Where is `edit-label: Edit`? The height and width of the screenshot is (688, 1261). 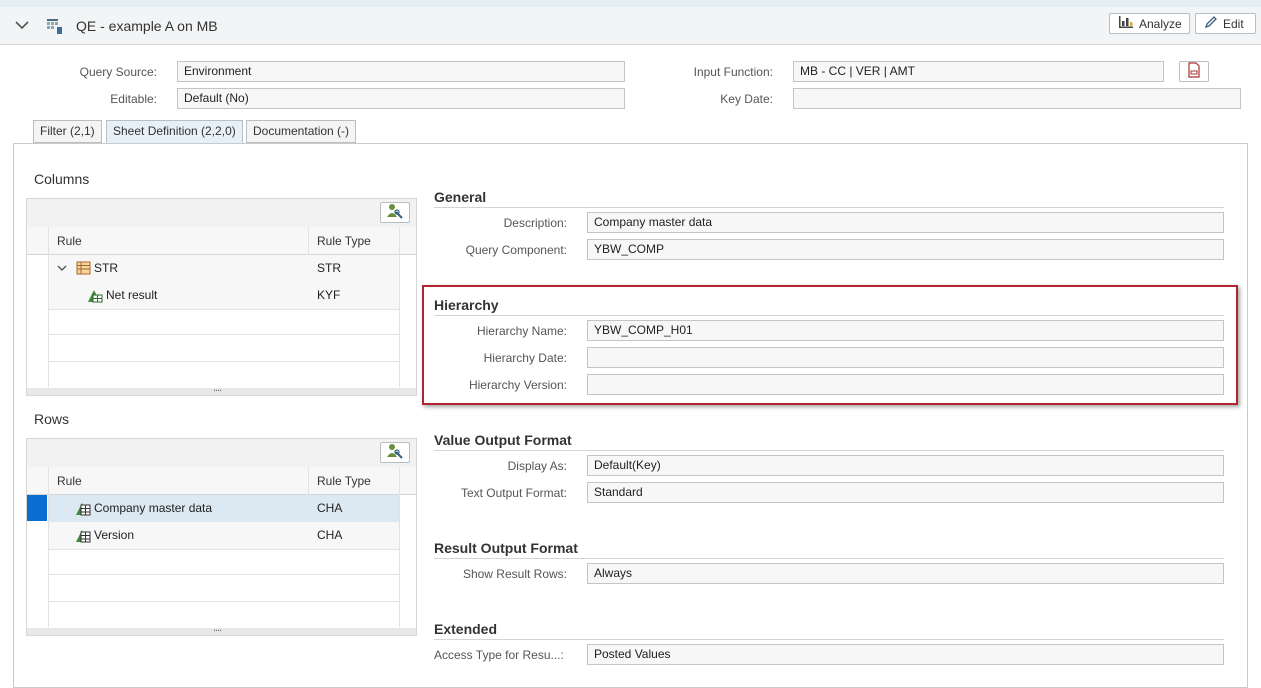
edit-label: Edit is located at coordinates (1233, 23).